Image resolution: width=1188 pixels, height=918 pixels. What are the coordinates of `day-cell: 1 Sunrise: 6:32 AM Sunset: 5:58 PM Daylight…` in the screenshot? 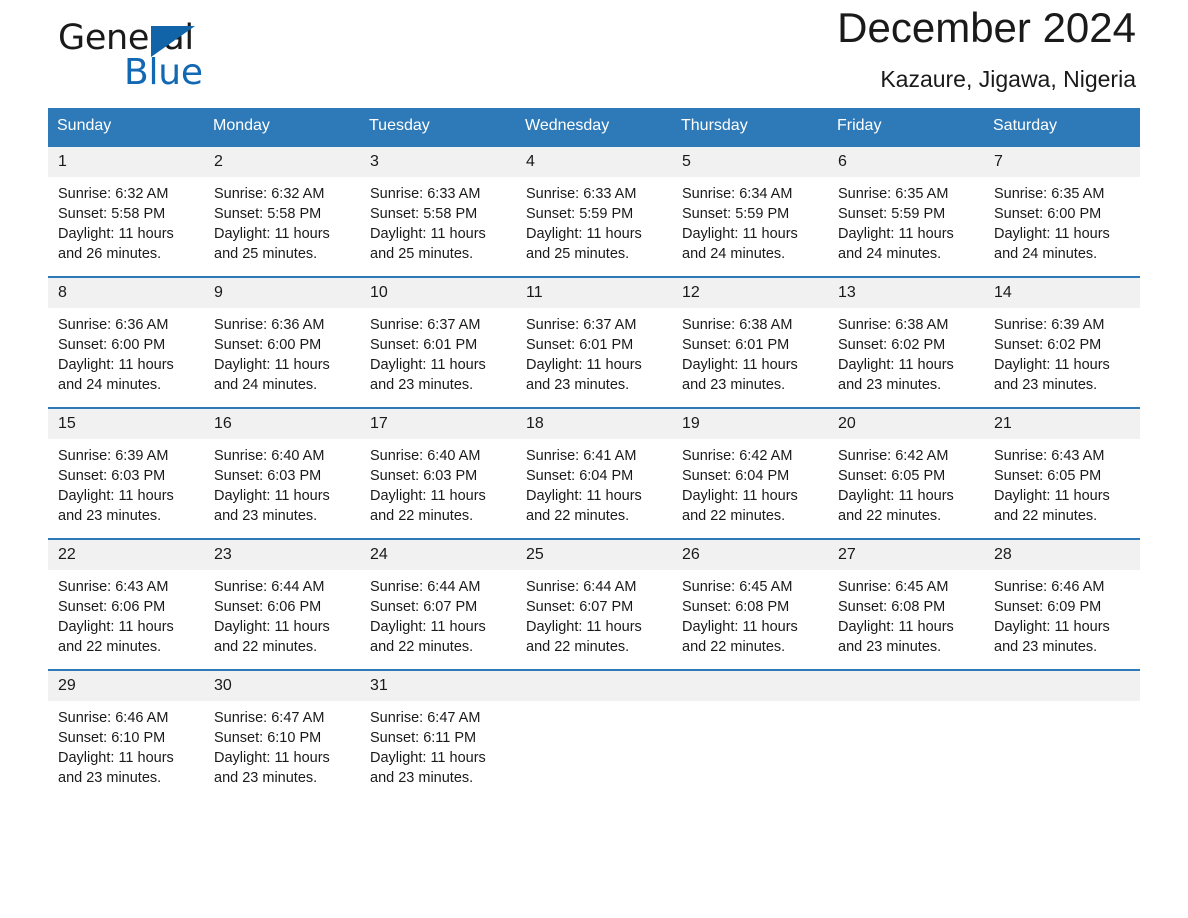 It's located at (126, 211).